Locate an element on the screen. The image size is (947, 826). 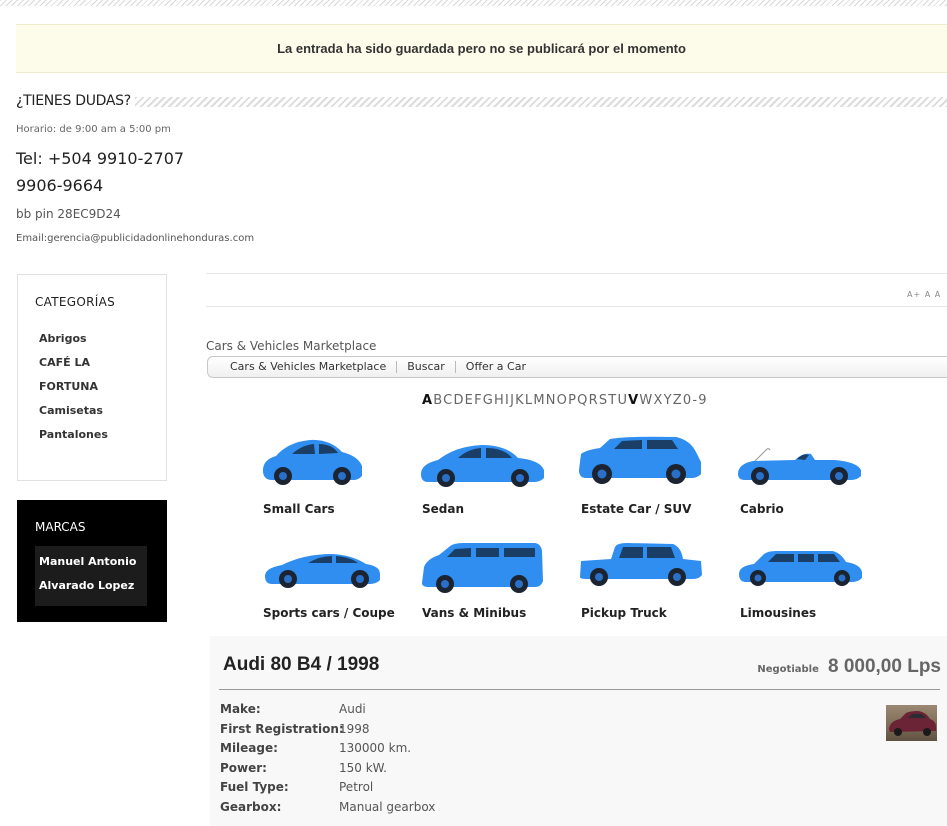
font-size-controls: A+ A A is located at coordinates (924, 294).